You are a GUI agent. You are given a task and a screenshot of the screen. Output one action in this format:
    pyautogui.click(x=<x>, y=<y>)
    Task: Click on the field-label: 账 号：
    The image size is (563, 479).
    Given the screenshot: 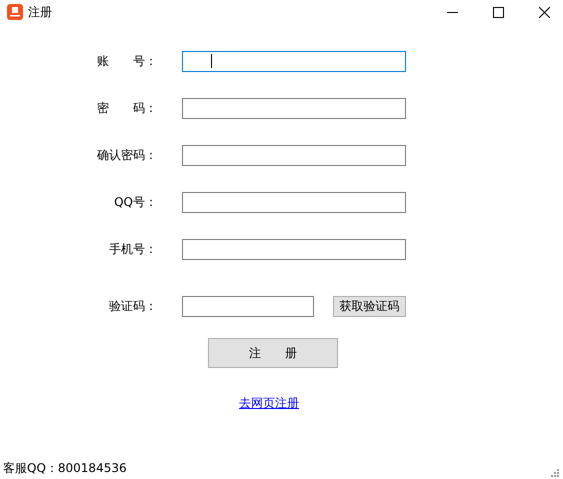 What is the action you would take?
    pyautogui.click(x=127, y=61)
    